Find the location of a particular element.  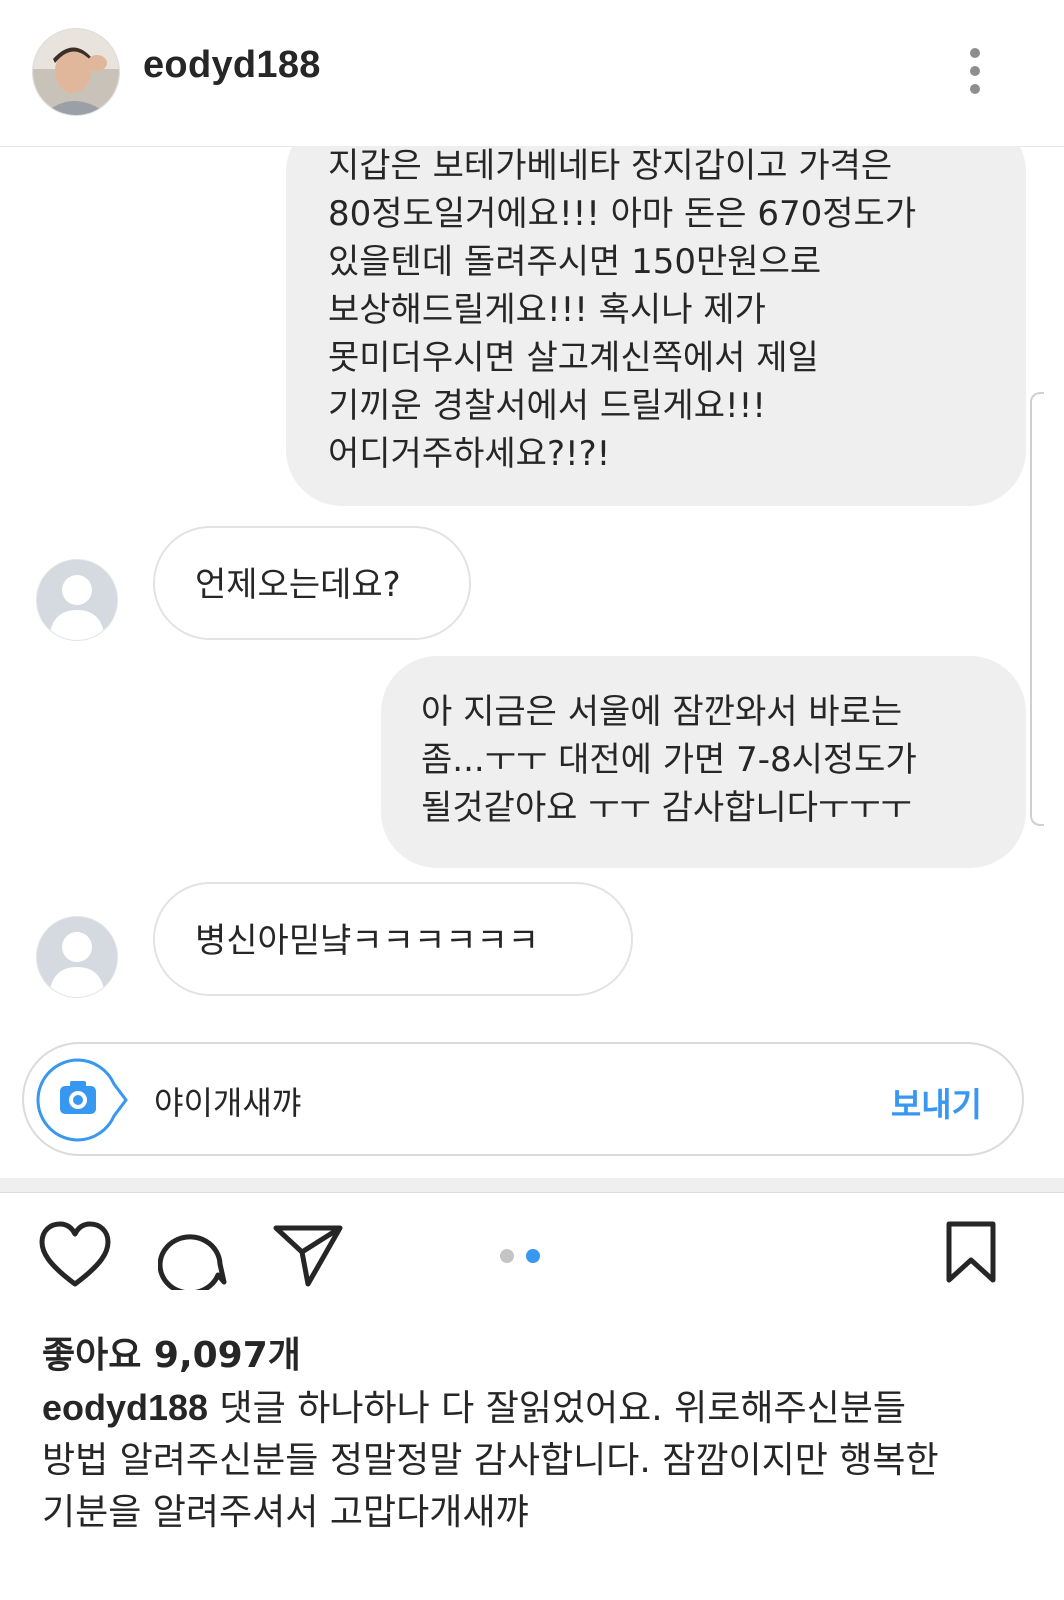

profile-photo-icon is located at coordinates (76, 72).